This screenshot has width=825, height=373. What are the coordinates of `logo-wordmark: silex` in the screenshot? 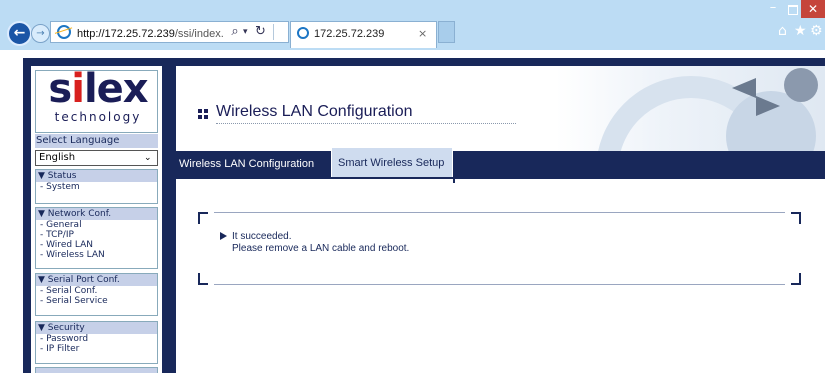 It's located at (98, 89).